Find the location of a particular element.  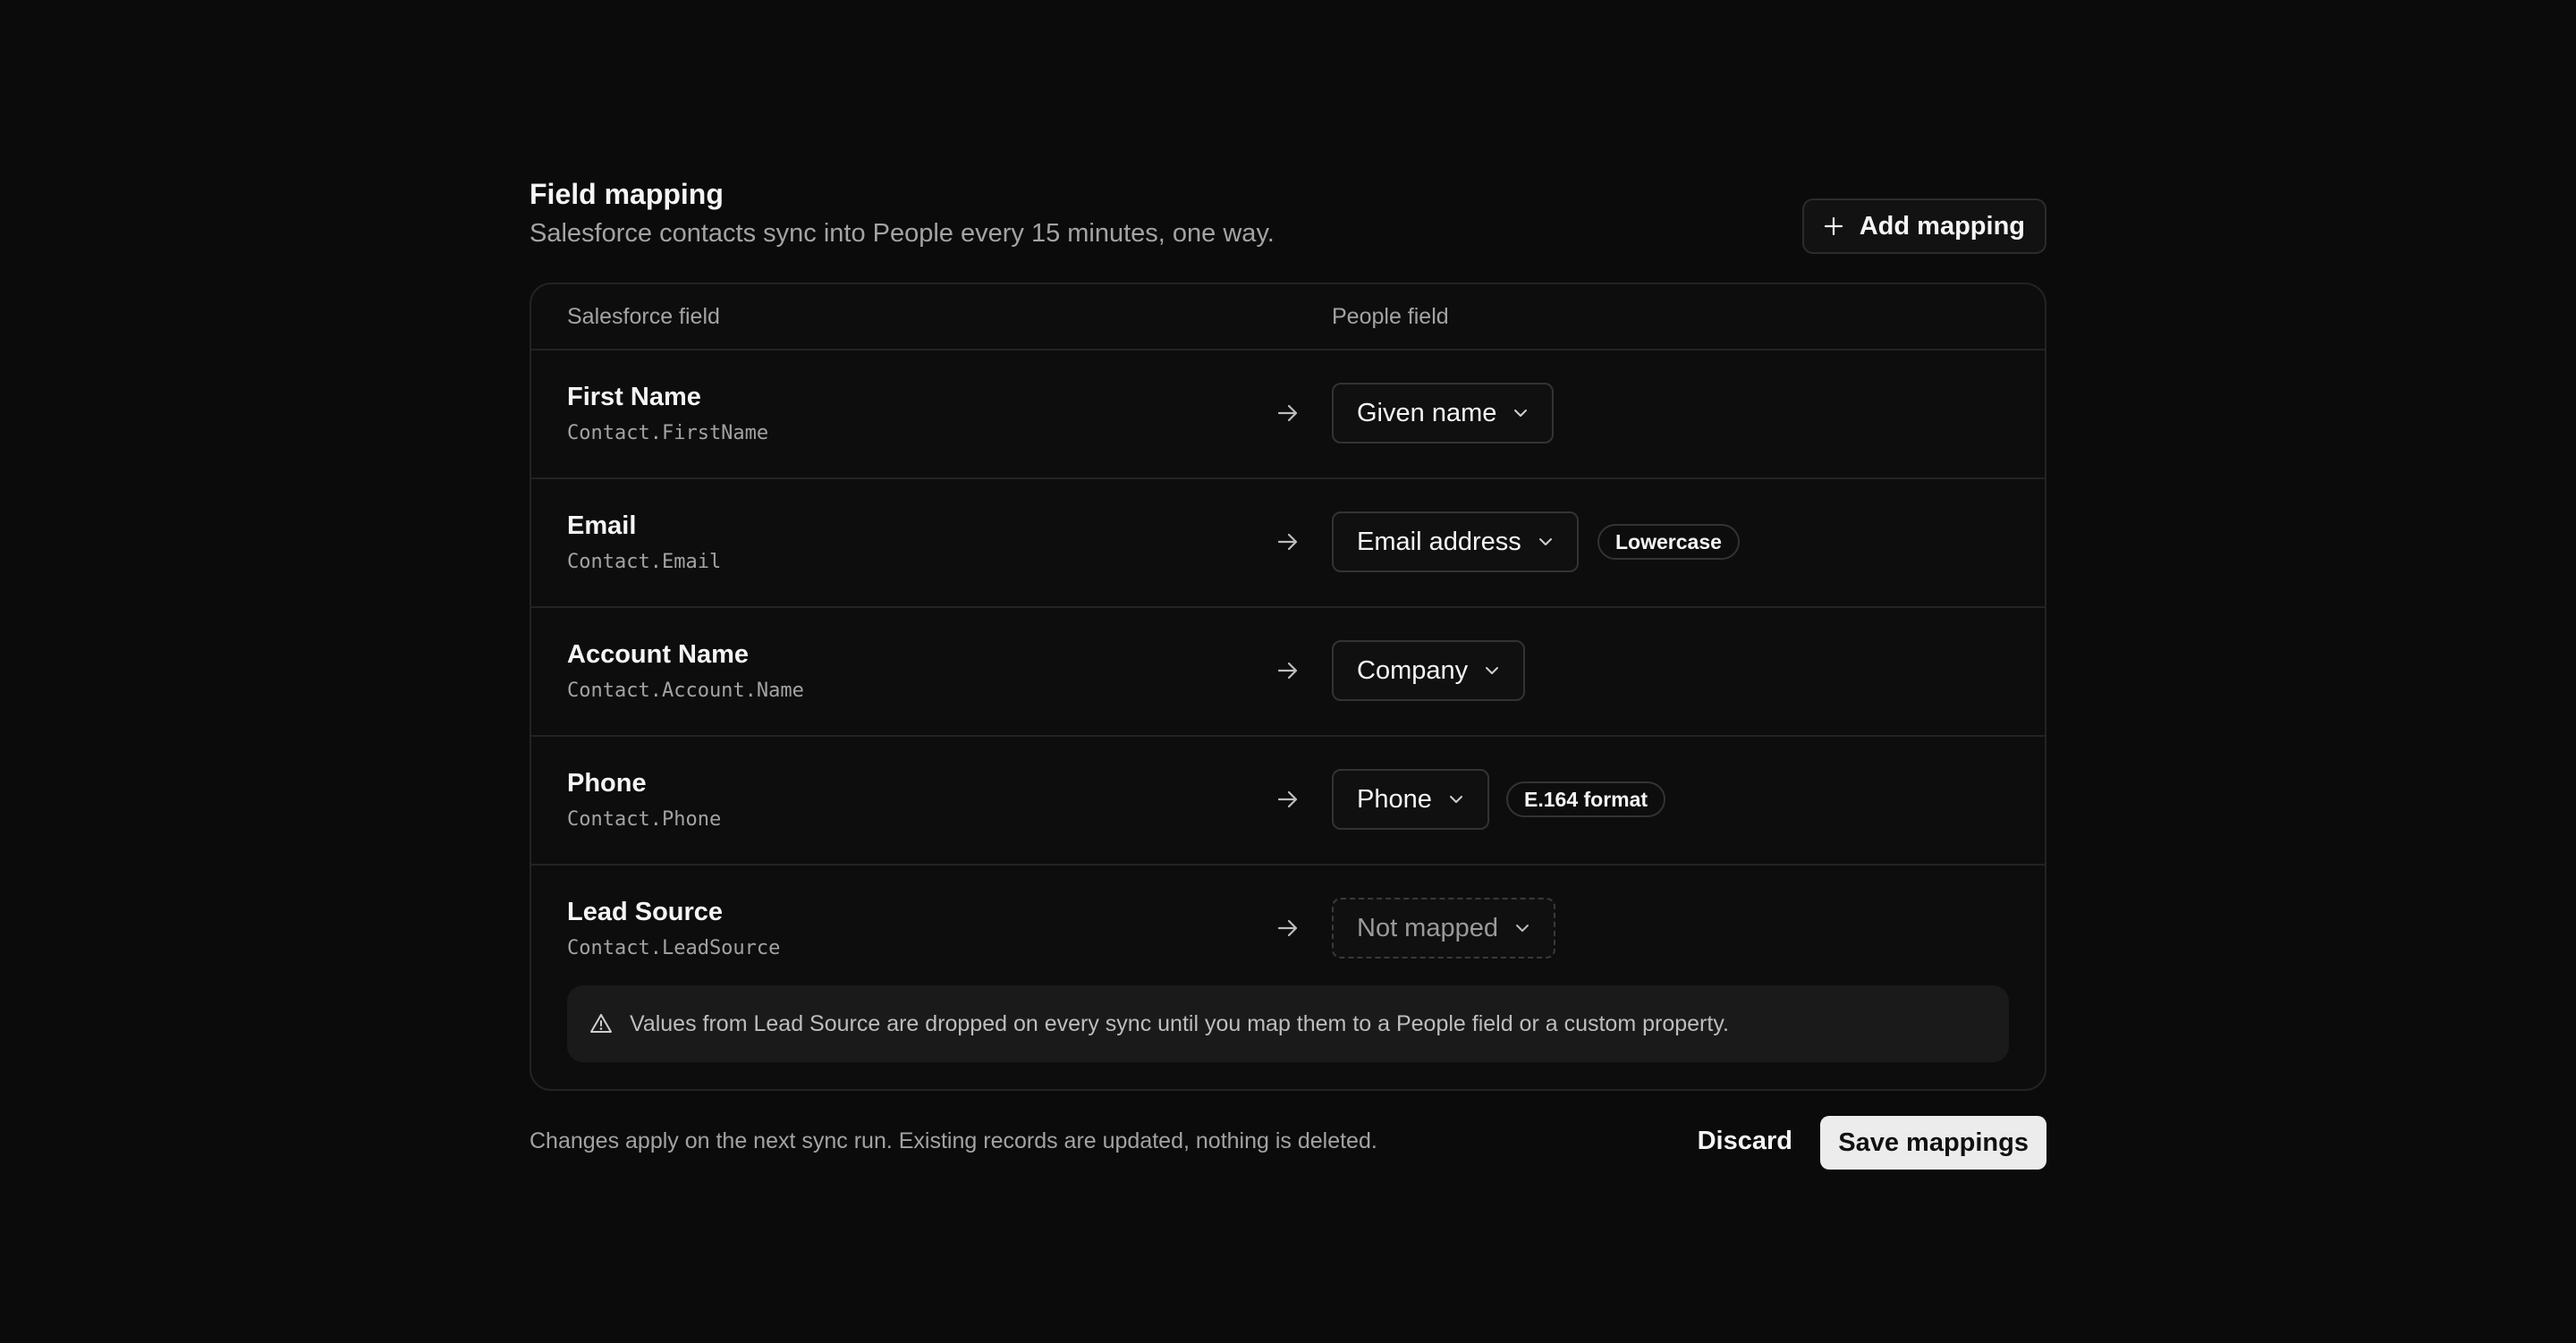

add-mapping-label: Add mapping is located at coordinates (1942, 226).